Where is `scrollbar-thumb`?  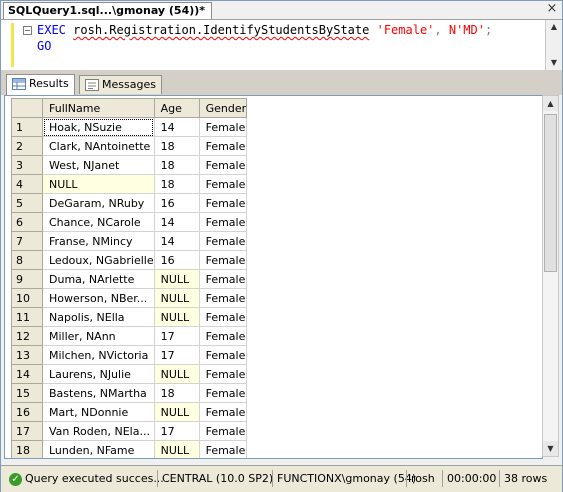 scrollbar-thumb is located at coordinates (550, 193).